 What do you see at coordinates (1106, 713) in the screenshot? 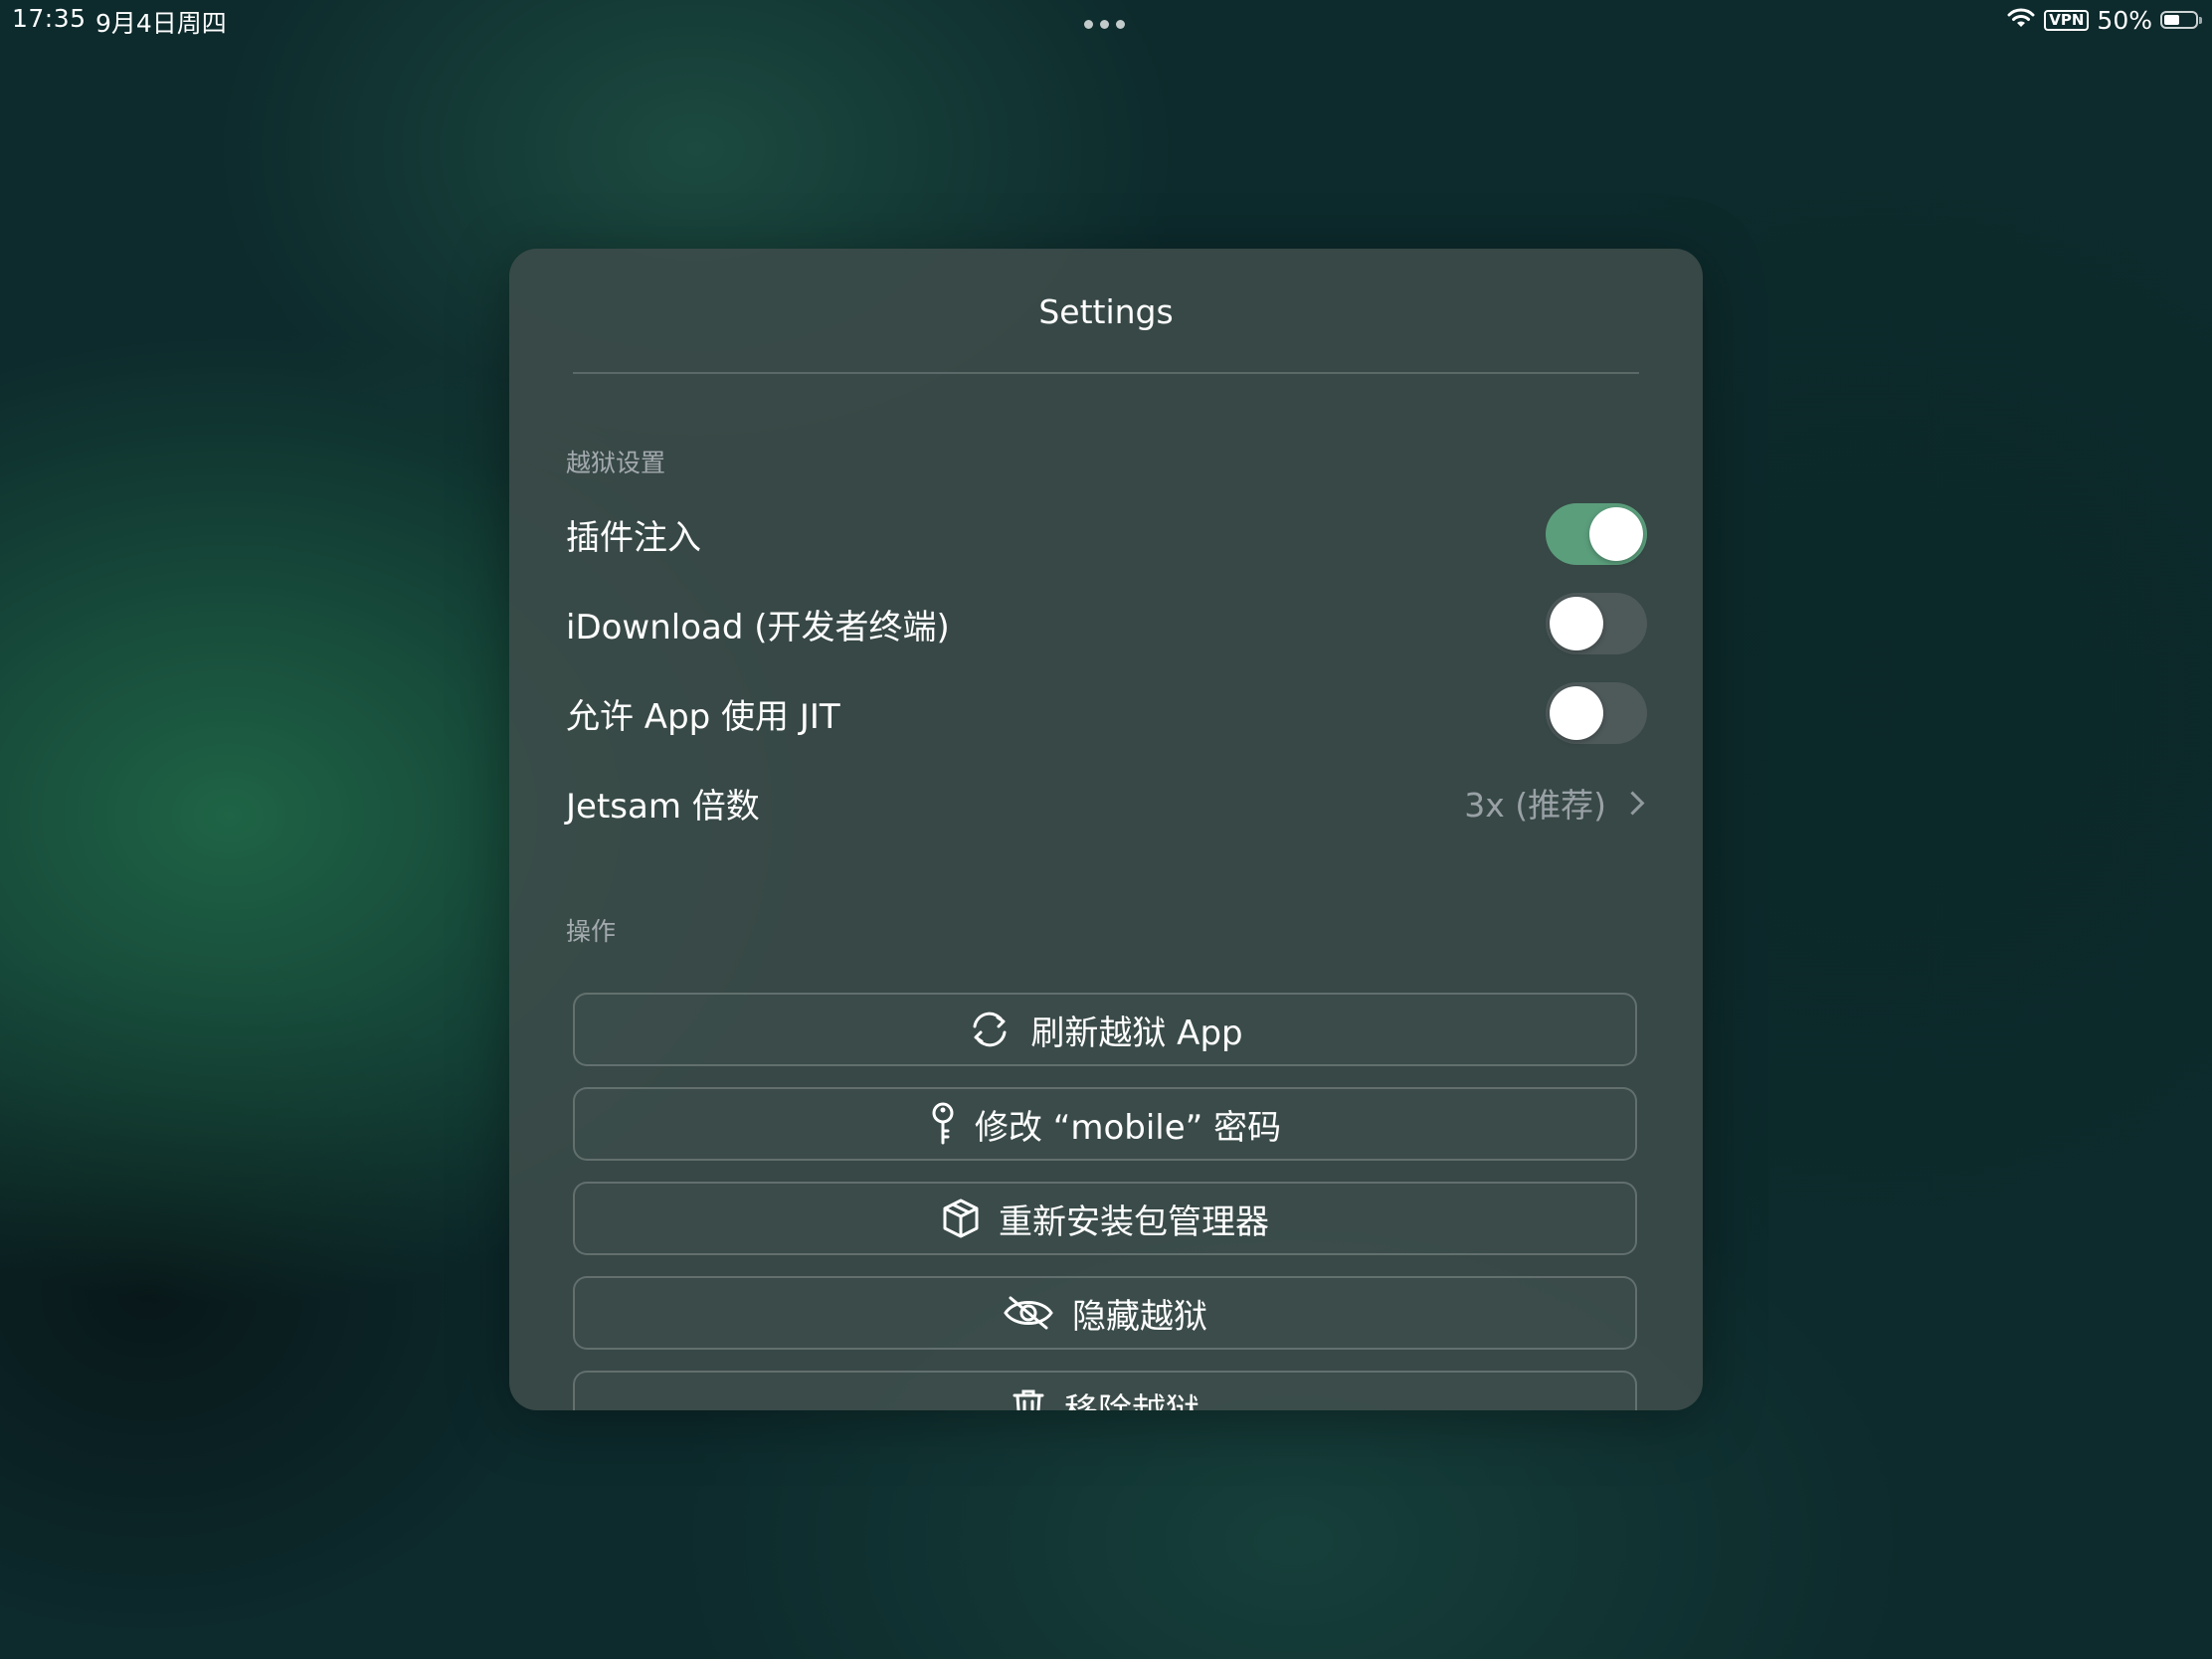
I see `row-allow-jit: 允许 App 使用 JIT` at bounding box center [1106, 713].